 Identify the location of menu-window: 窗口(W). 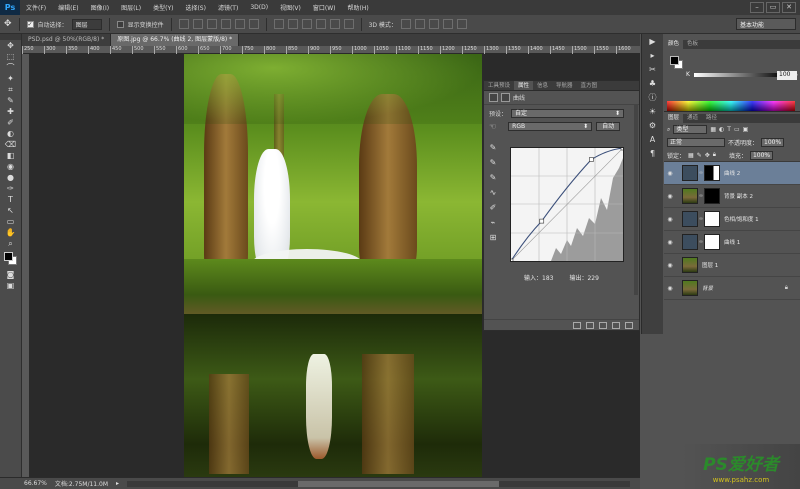
(324, 7).